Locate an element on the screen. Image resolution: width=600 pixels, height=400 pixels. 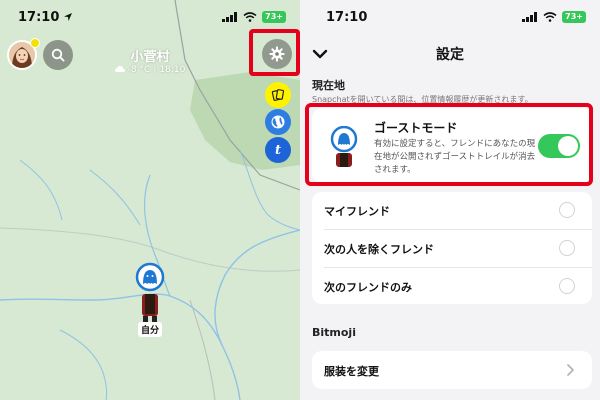
globe-button is located at coordinates (278, 122).